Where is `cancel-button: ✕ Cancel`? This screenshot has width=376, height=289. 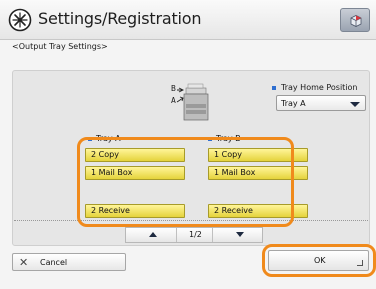
cancel-button: ✕ Cancel is located at coordinates (69, 262).